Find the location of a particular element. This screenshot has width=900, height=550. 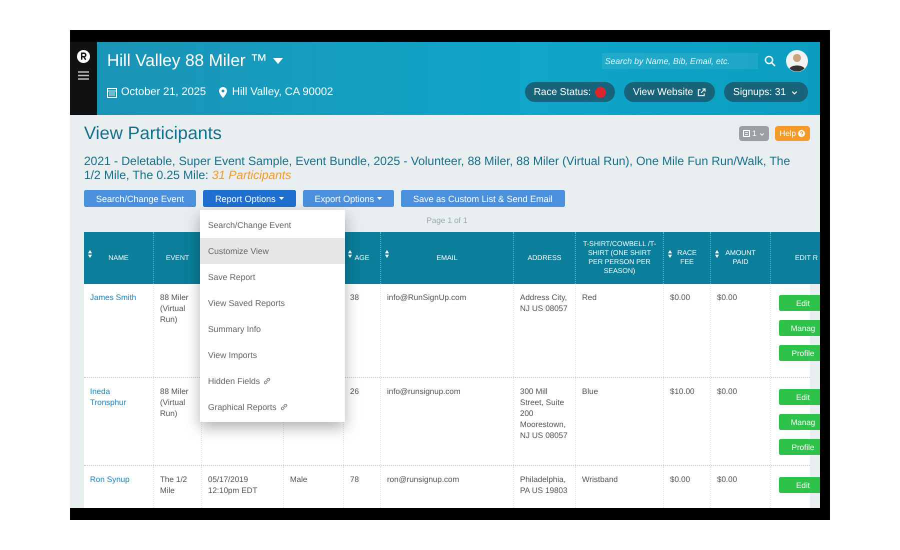

table-cell: 78 is located at coordinates (354, 479).